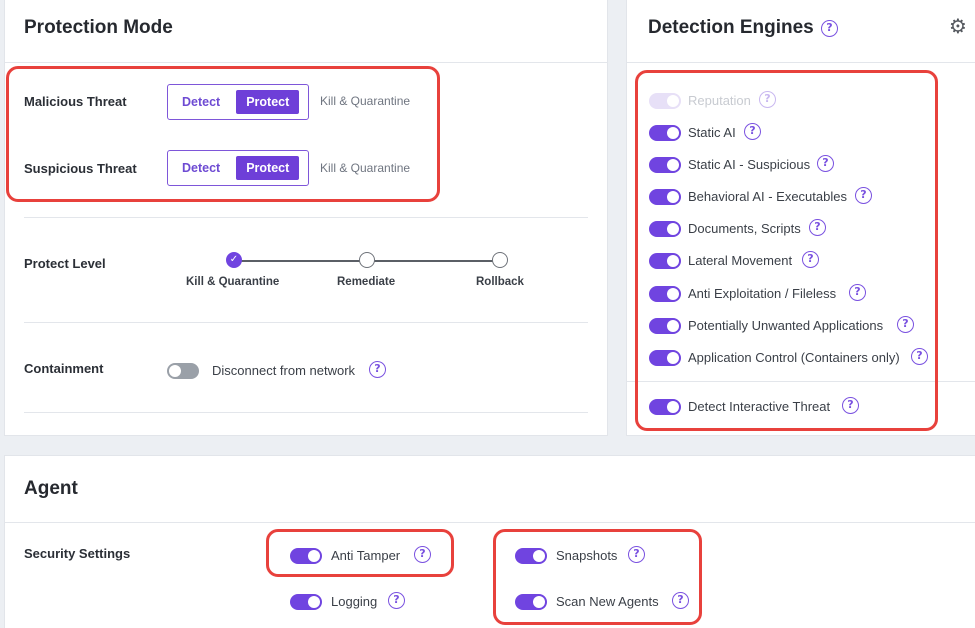  What do you see at coordinates (64, 368) in the screenshot?
I see `containment-label: Containment` at bounding box center [64, 368].